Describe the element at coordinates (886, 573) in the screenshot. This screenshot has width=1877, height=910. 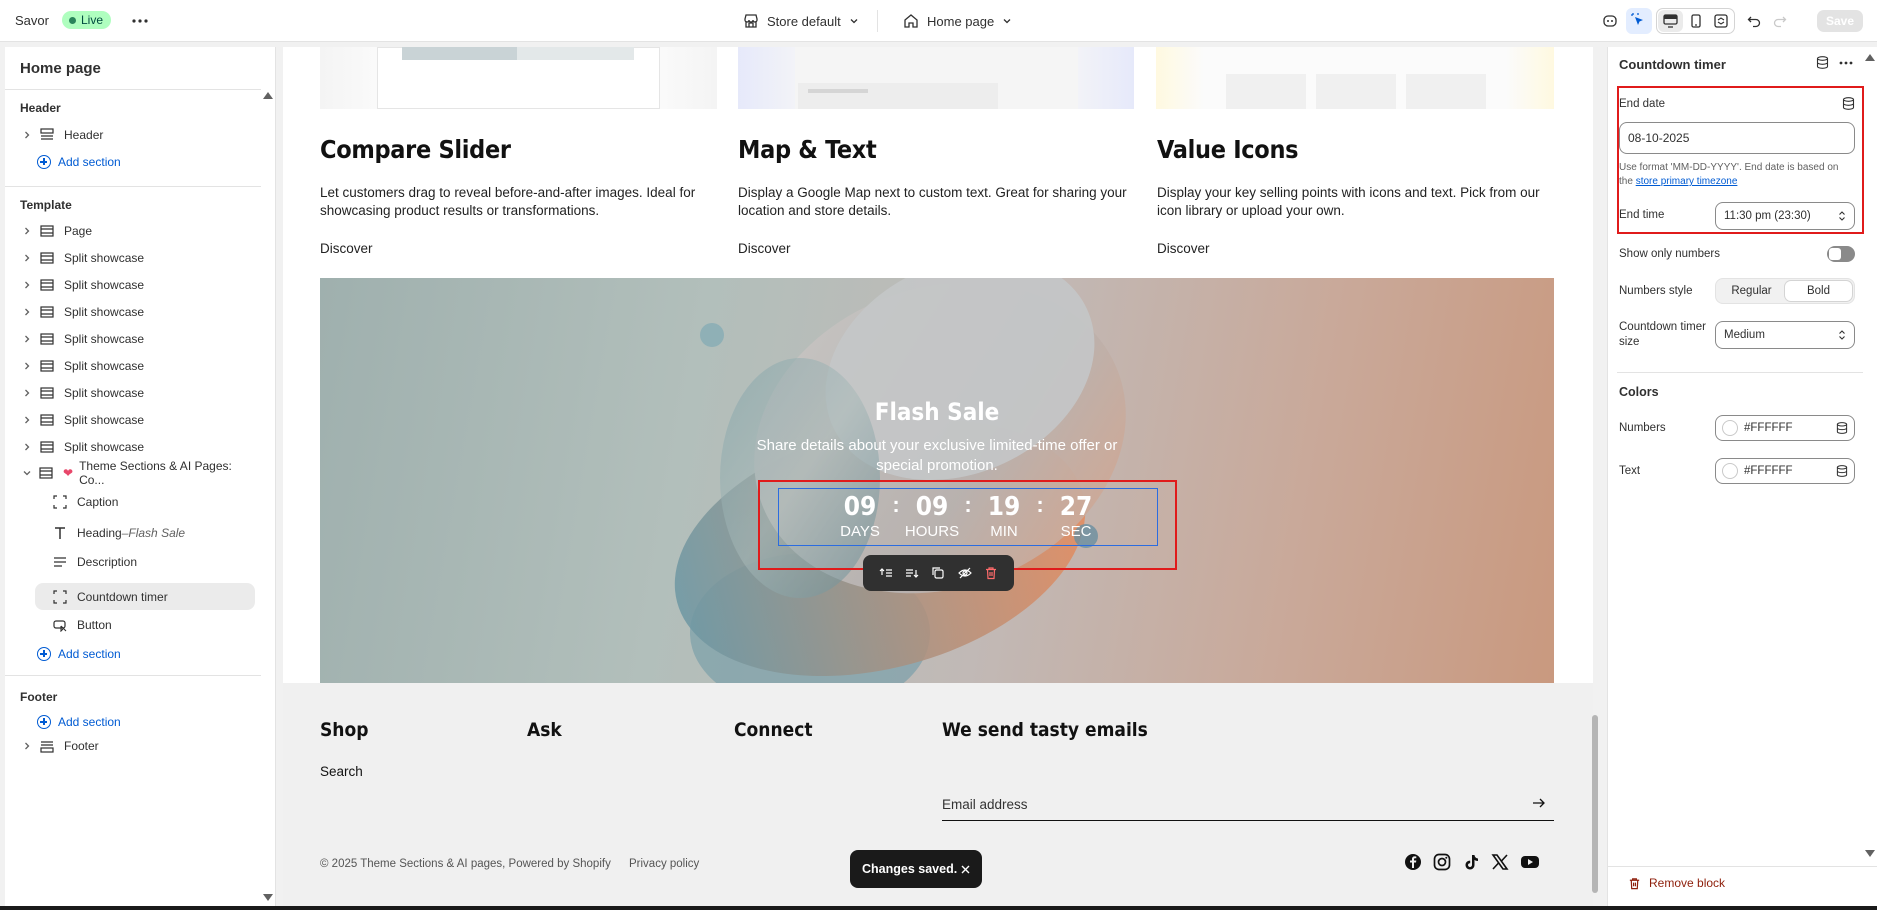
I see `move-up-button` at that location.